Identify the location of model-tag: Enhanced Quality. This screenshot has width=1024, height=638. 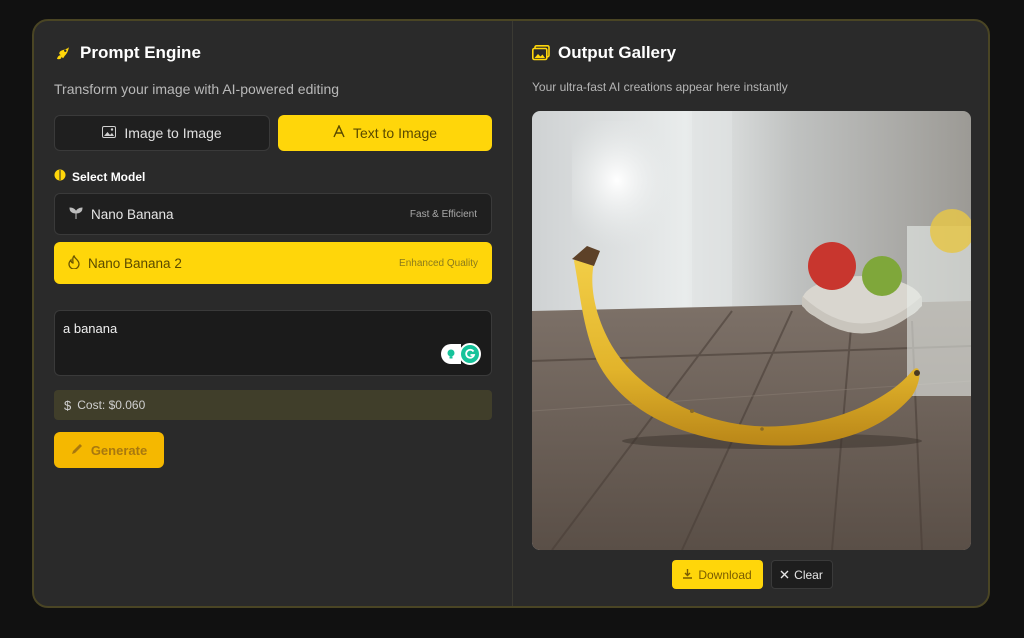
(438, 263).